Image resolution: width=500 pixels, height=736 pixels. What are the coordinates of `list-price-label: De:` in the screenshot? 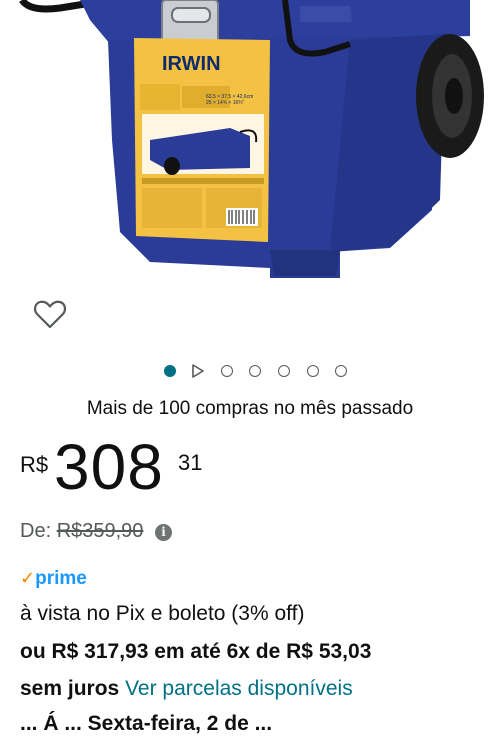 It's located at (36, 531).